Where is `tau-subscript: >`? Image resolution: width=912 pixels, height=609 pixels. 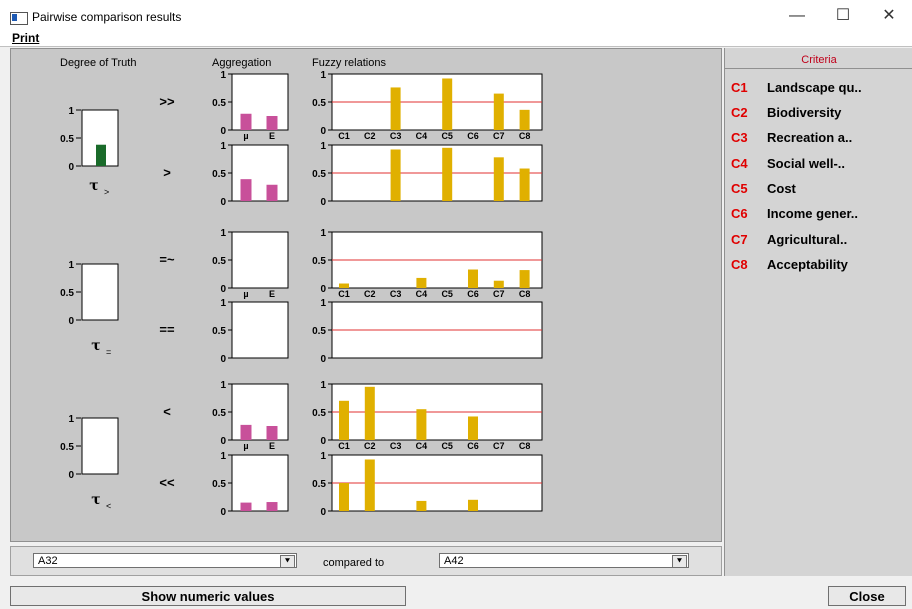
tau-subscript: > is located at coordinates (106, 192).